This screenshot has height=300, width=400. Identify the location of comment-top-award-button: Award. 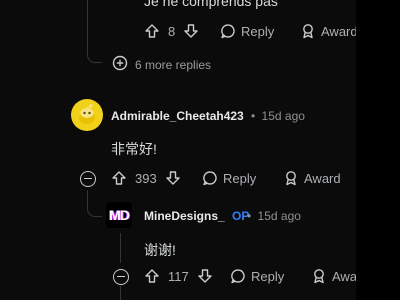
(328, 31).